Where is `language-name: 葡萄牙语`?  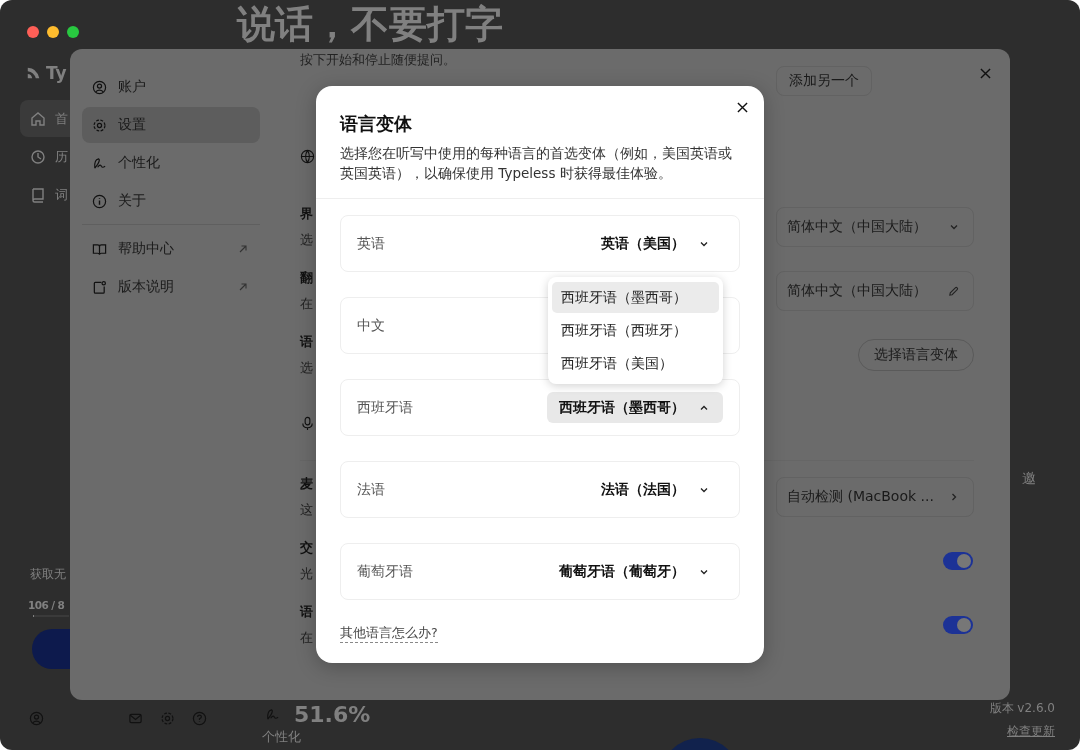 language-name: 葡萄牙语 is located at coordinates (385, 571).